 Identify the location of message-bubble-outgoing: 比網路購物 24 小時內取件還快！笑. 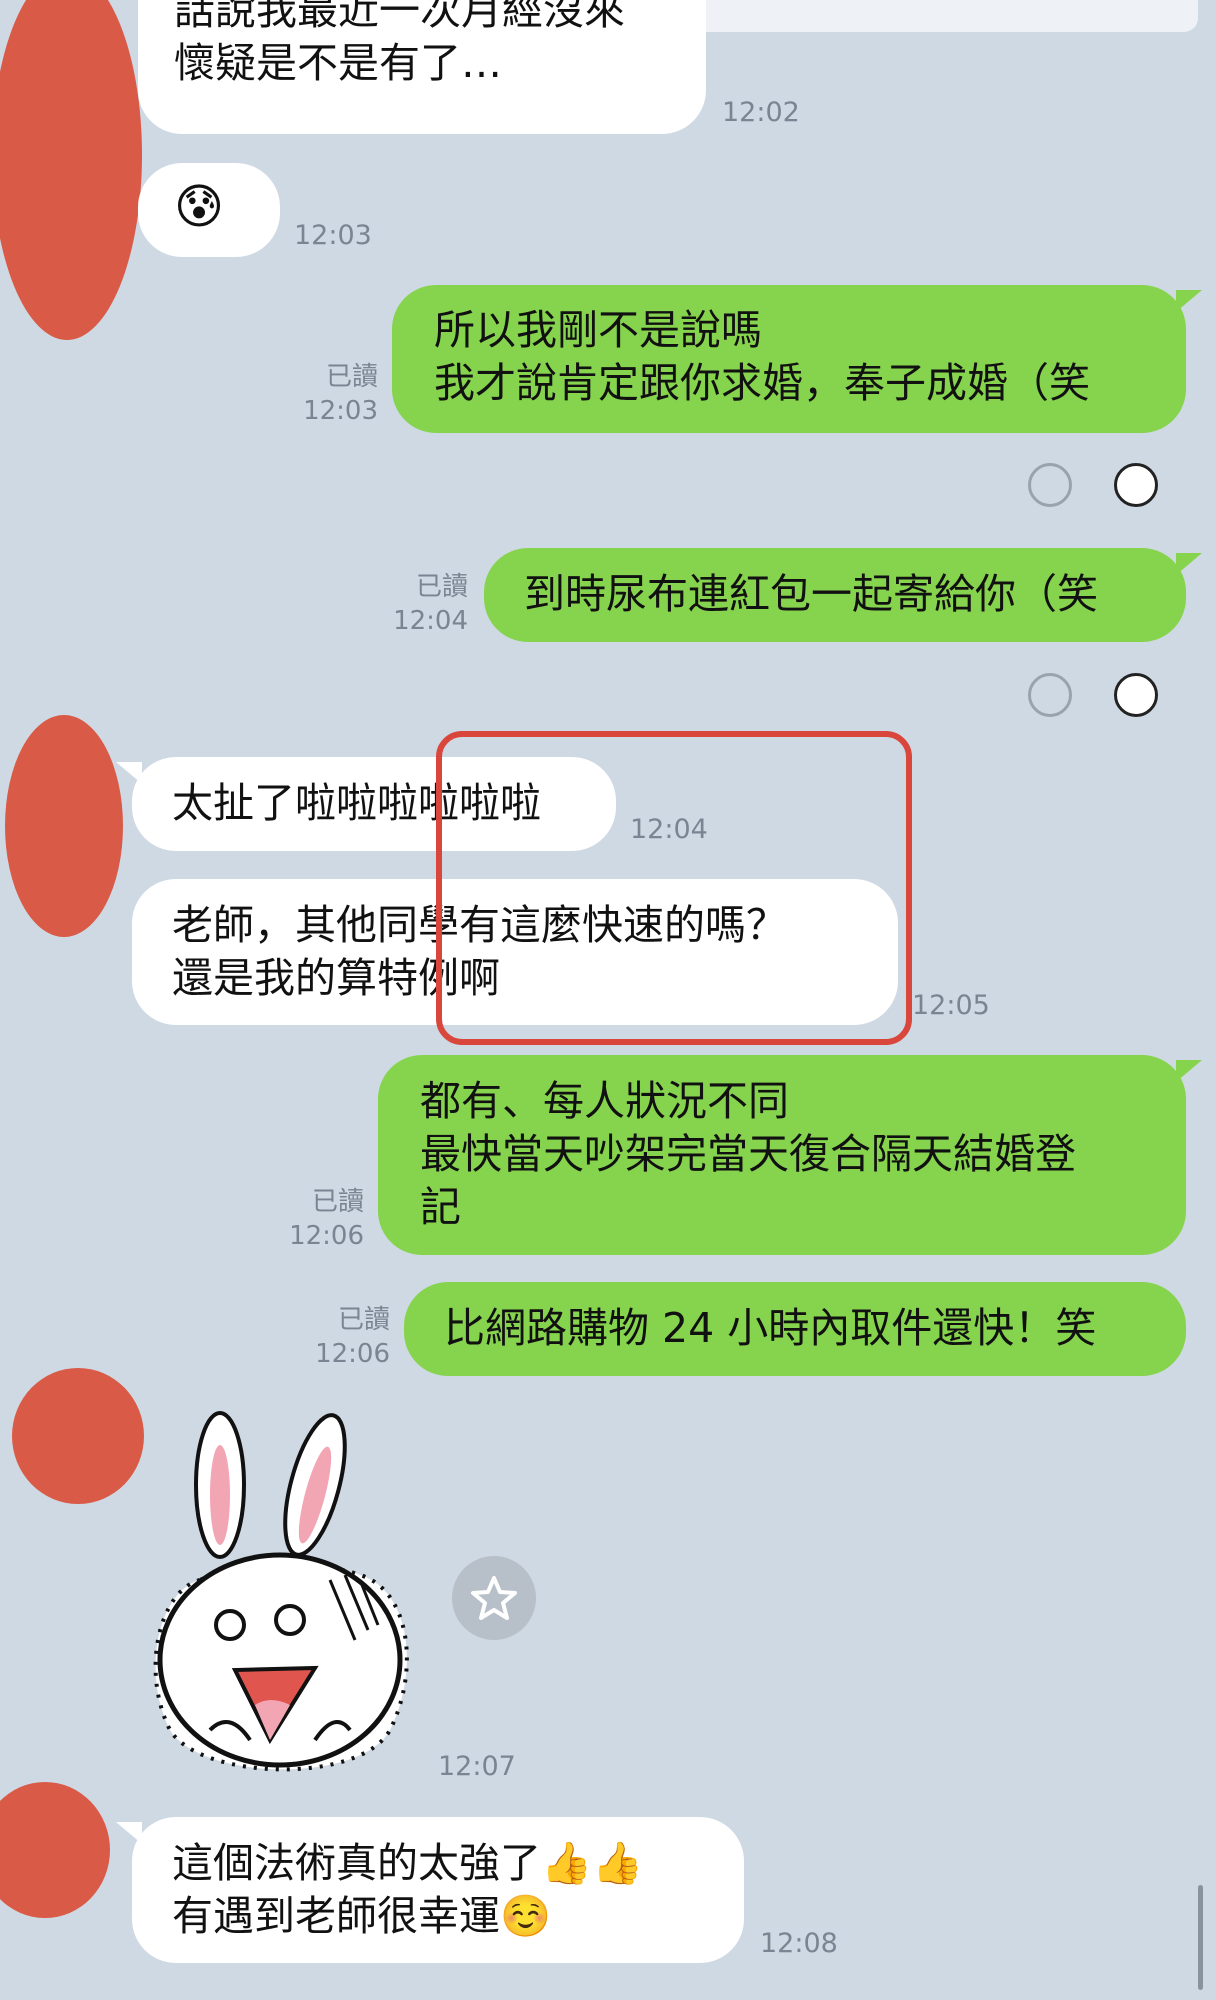
(795, 1329).